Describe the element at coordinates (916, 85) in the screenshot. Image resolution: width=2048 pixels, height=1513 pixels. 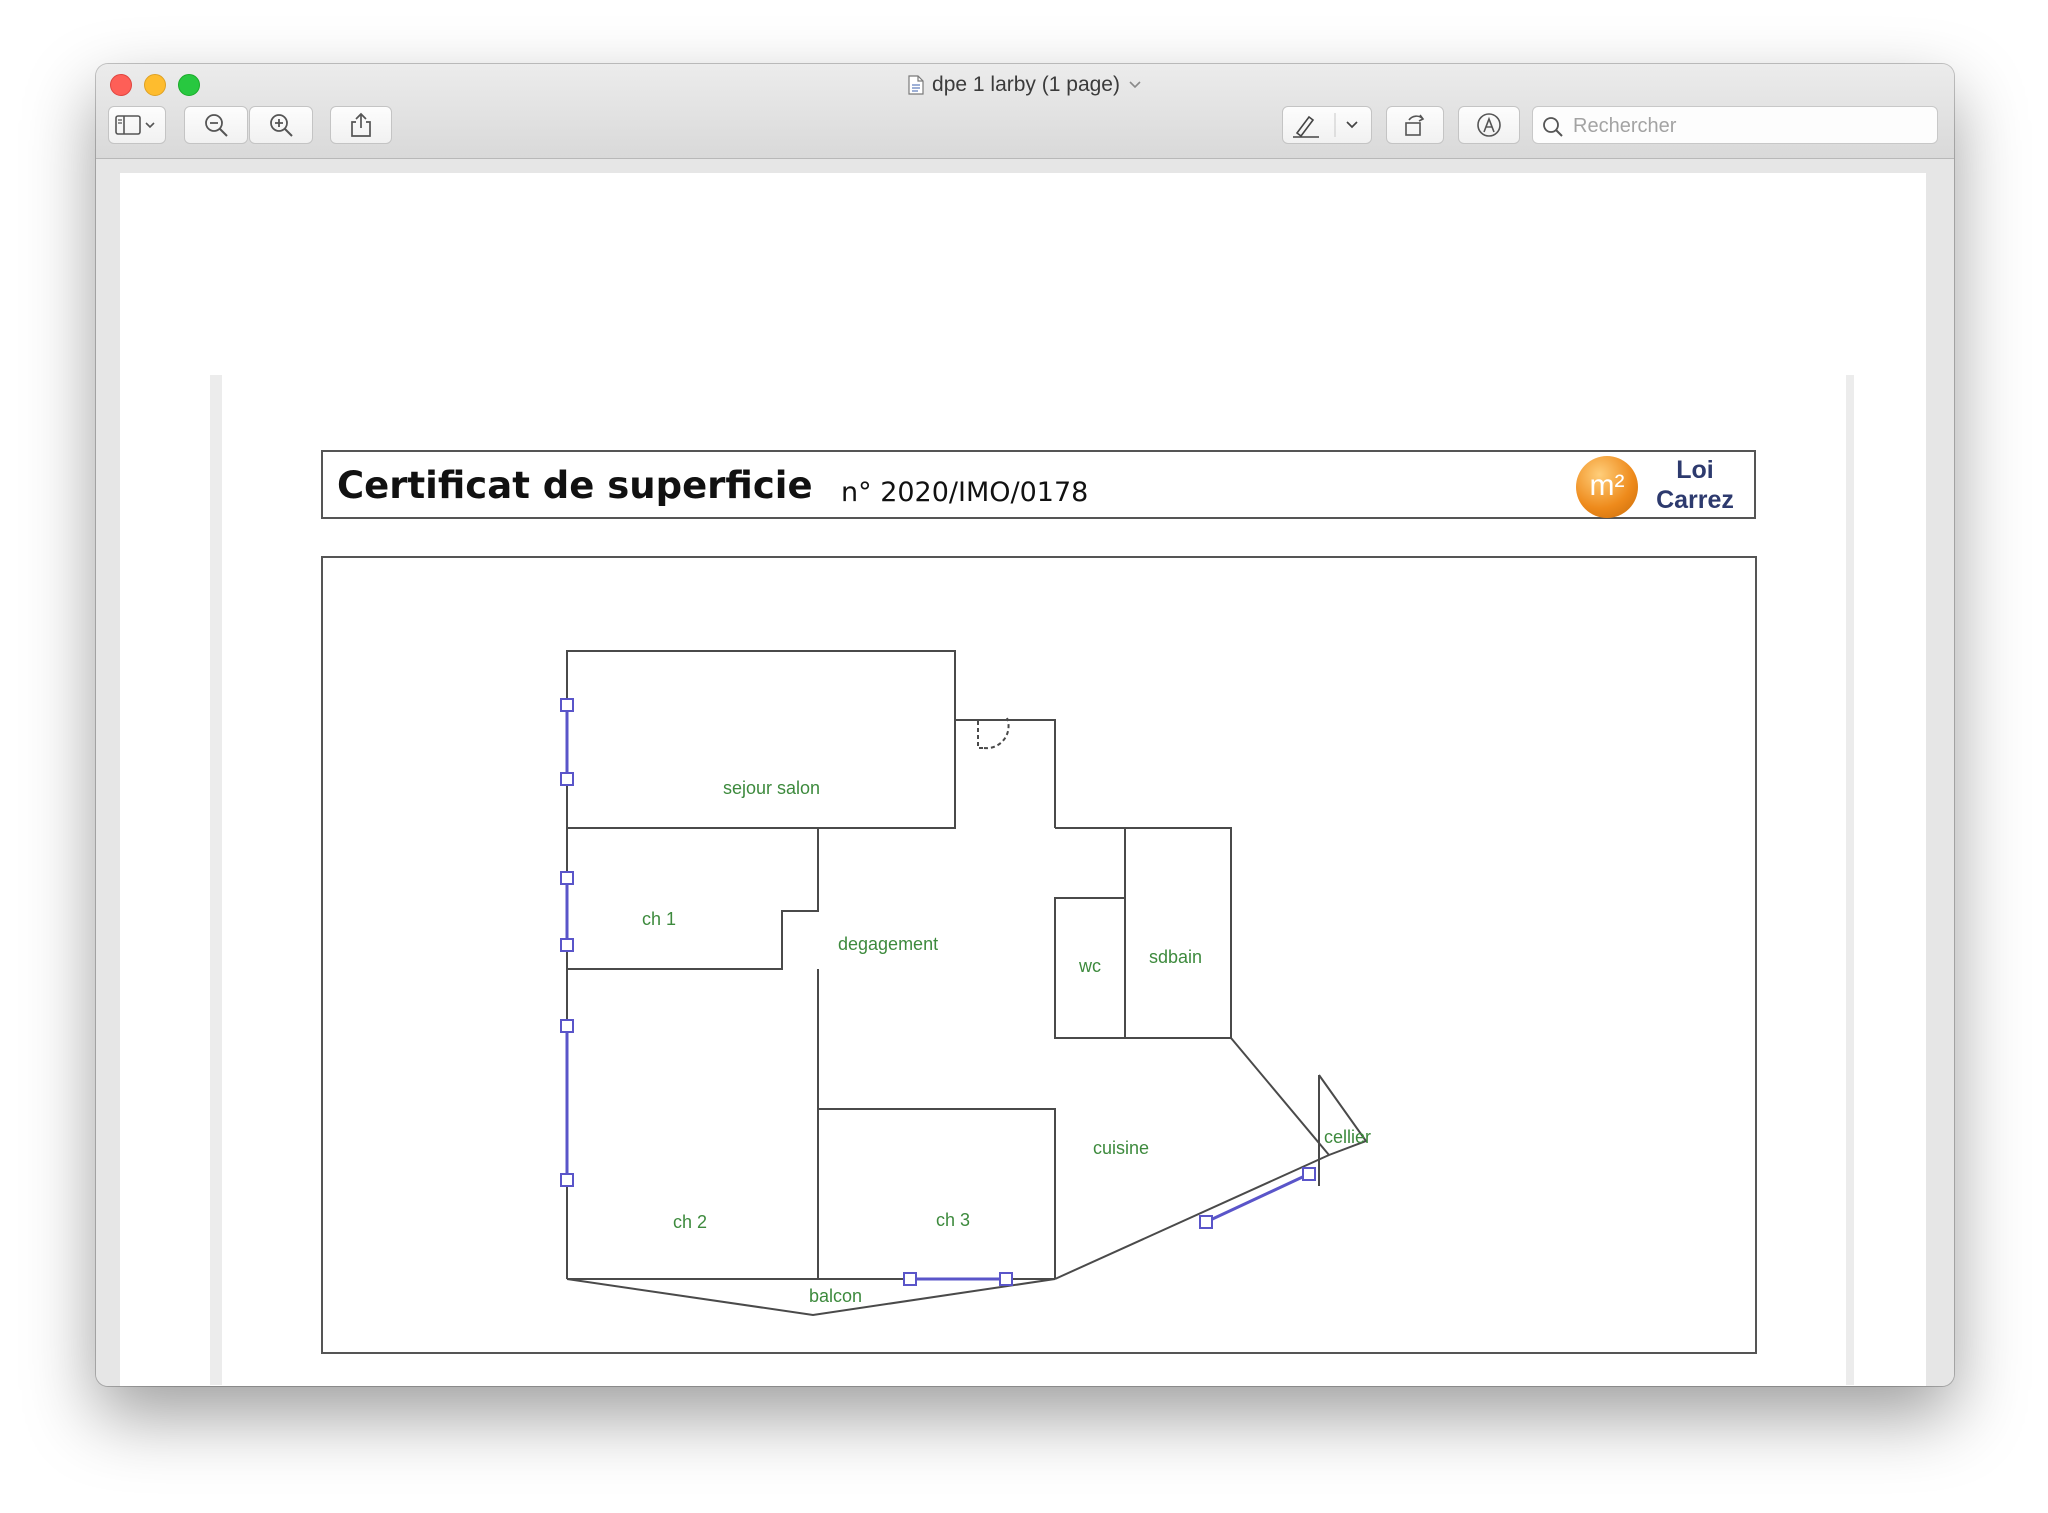
I see `document-icon` at that location.